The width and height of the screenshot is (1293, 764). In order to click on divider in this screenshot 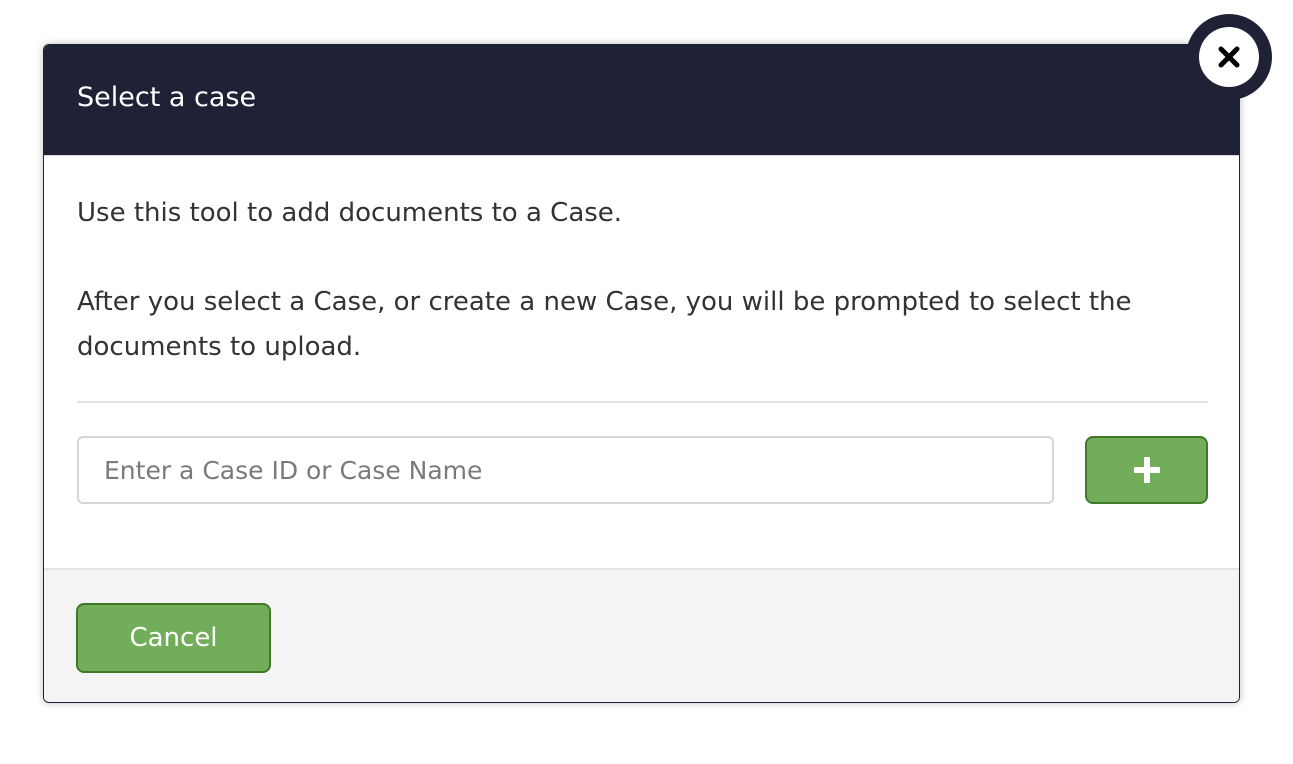, I will do `click(642, 402)`.